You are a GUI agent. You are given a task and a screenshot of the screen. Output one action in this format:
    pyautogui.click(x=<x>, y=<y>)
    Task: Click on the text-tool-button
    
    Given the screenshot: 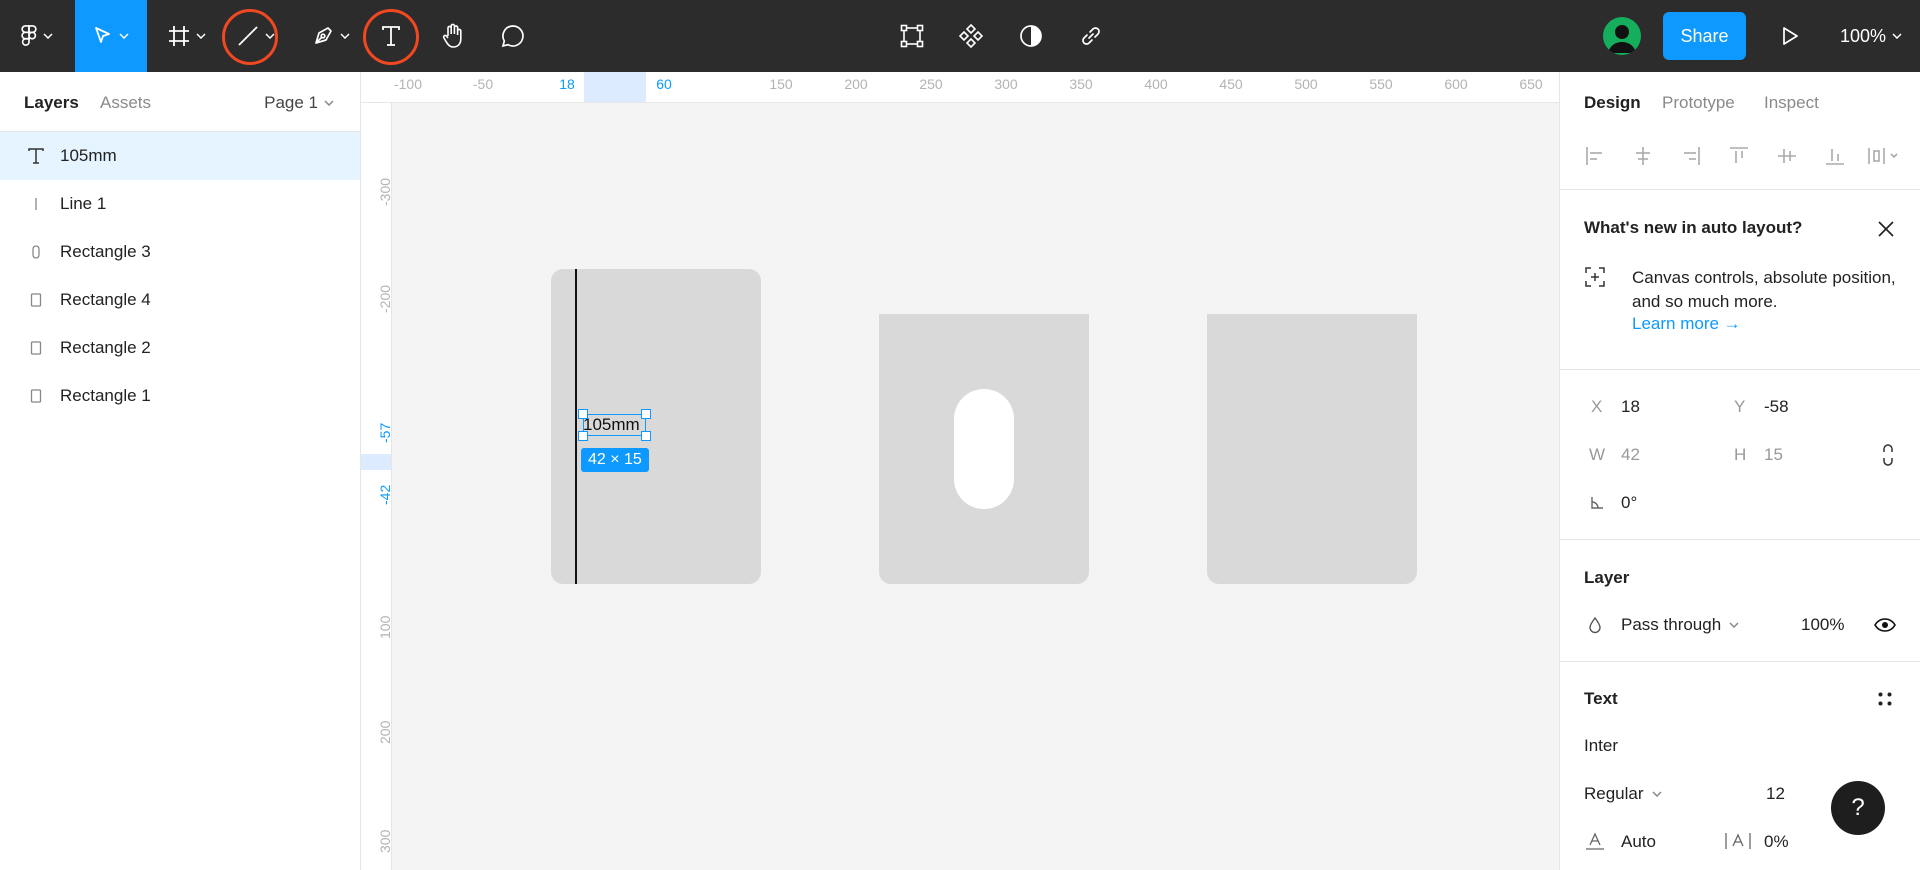 What is the action you would take?
    pyautogui.click(x=391, y=36)
    